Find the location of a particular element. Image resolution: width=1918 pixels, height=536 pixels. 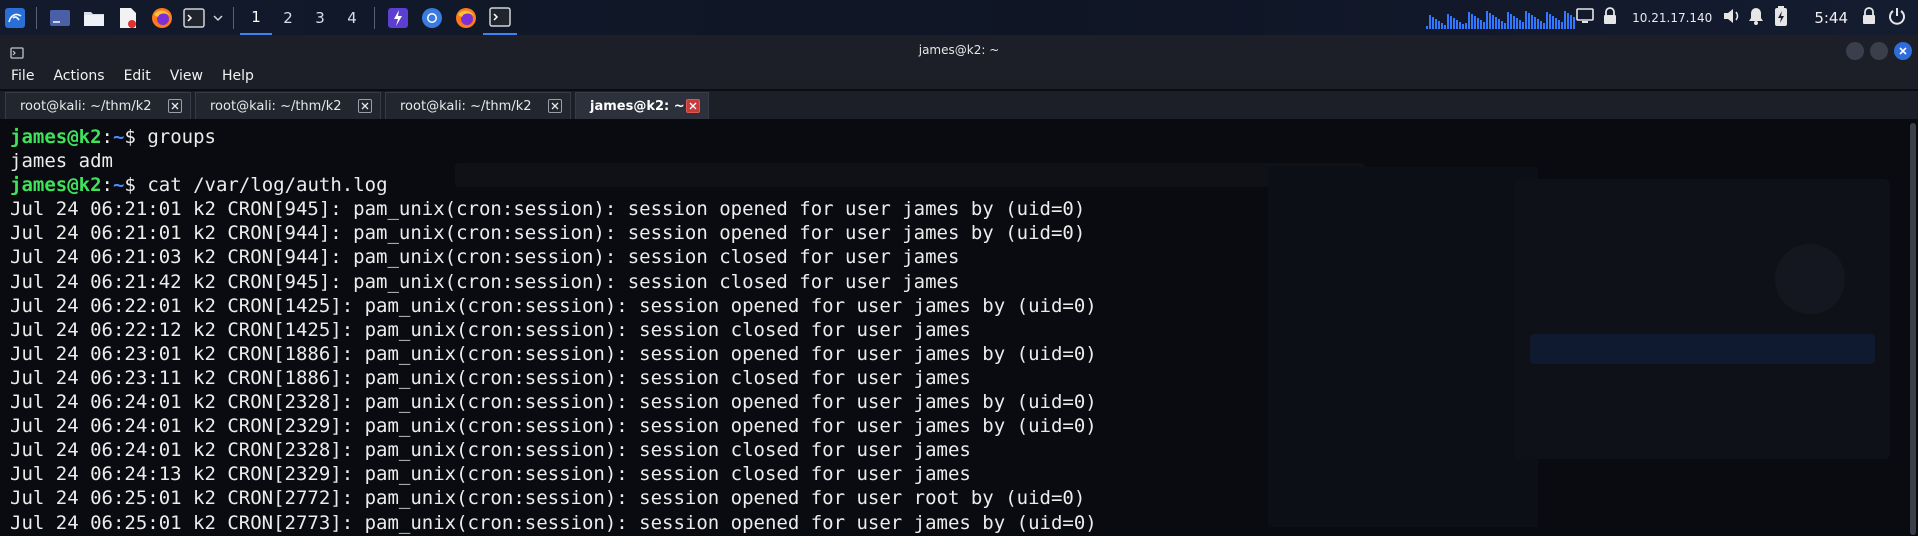

menu-edit: Edit is located at coordinates (137, 76).